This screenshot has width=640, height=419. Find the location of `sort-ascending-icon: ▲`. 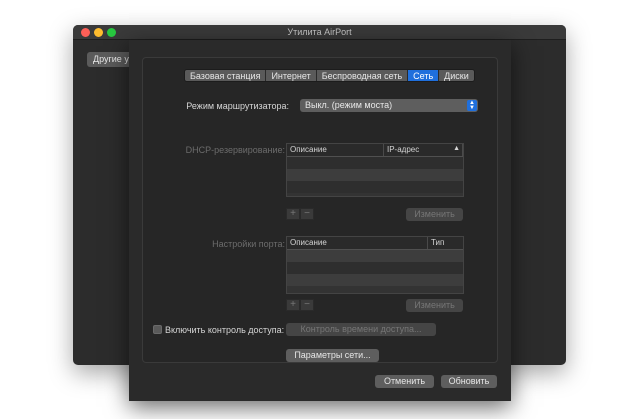

sort-ascending-icon: ▲ is located at coordinates (456, 148).